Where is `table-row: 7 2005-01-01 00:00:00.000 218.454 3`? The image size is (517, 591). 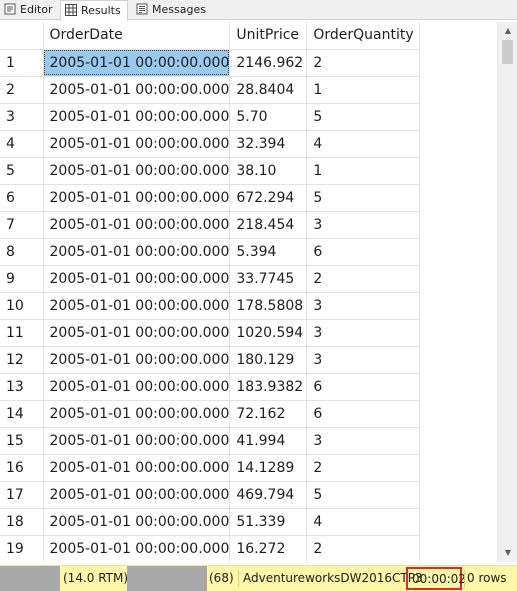 table-row: 7 2005-01-01 00:00:00.000 218.454 3 is located at coordinates (210, 225).